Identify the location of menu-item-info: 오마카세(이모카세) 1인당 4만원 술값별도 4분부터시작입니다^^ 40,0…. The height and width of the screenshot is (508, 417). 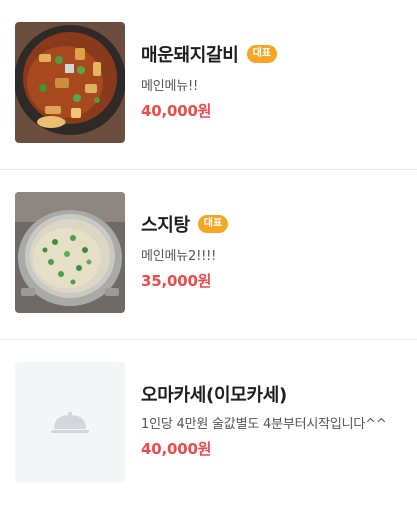
(269, 420).